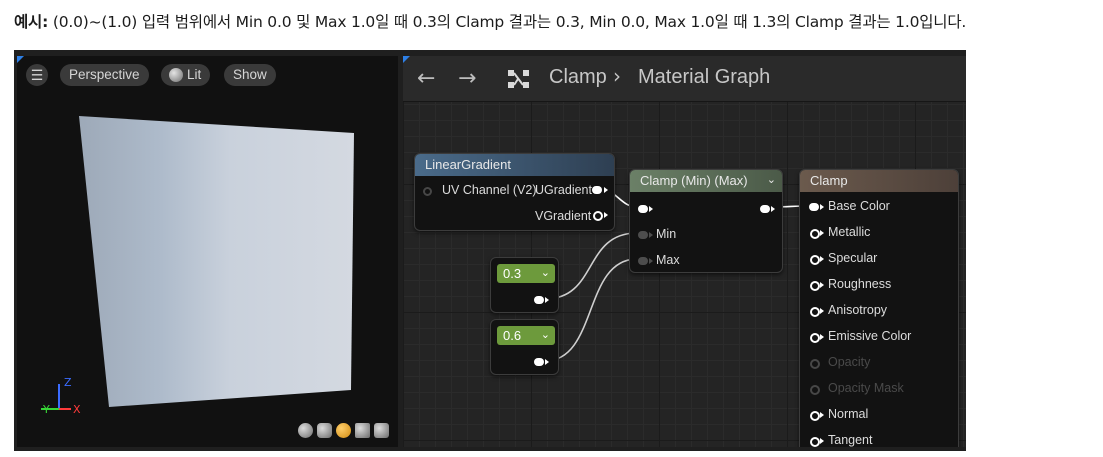 Image resolution: width=1103 pixels, height=457 pixels. Describe the element at coordinates (815, 390) in the screenshot. I see `opacity-mask-pin` at that location.